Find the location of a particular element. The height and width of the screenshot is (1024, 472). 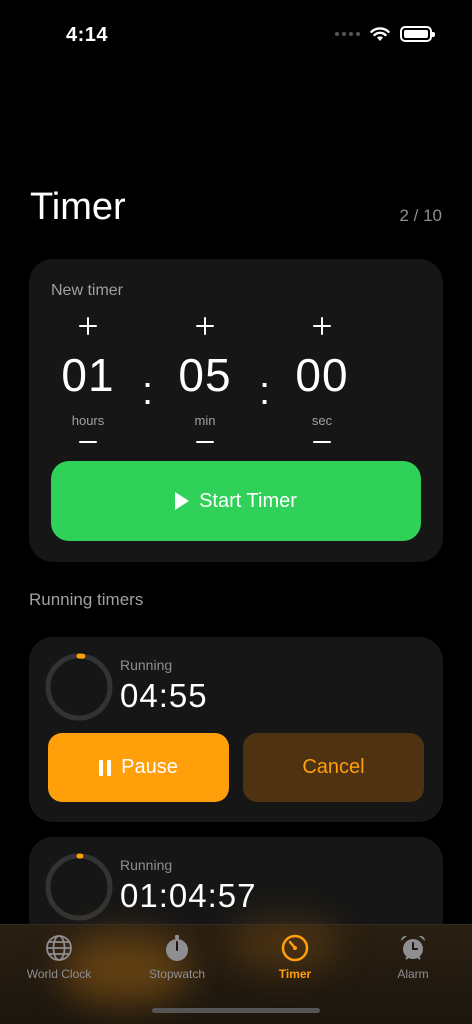

tab-world-clock: World Clock is located at coordinates (59, 957).